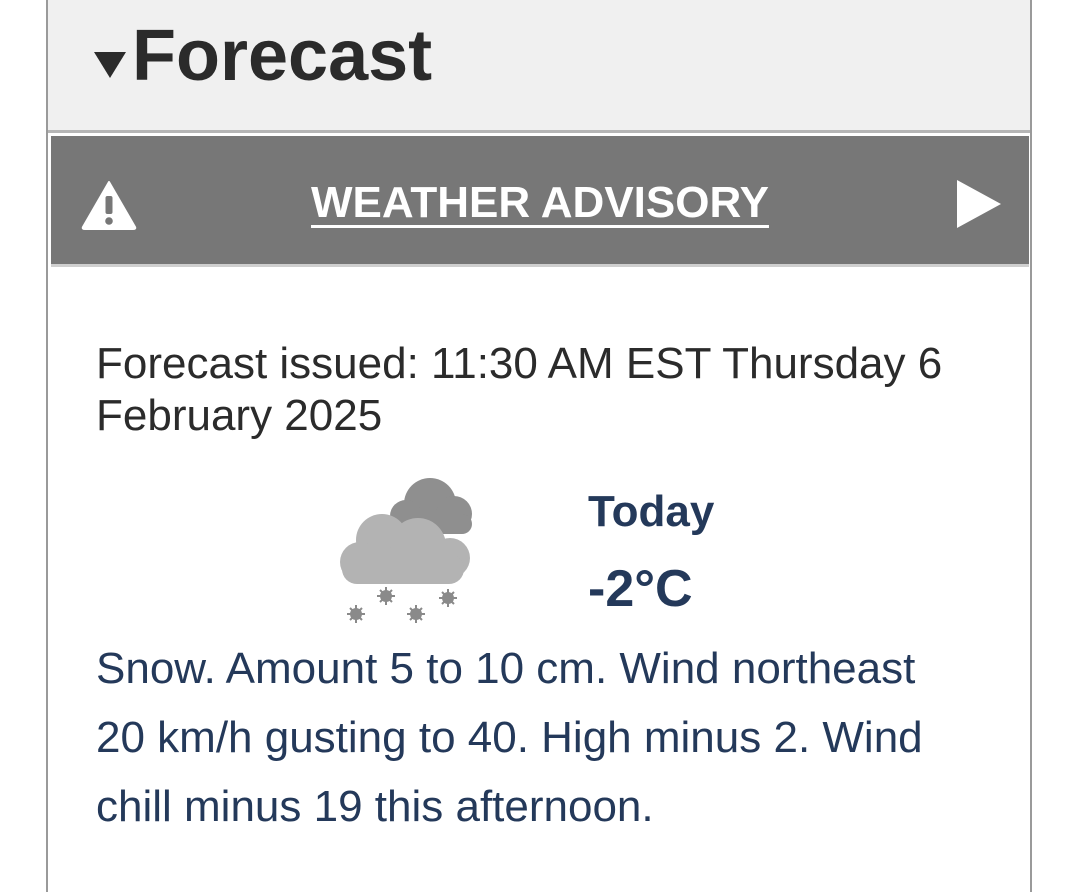  What do you see at coordinates (979, 204) in the screenshot?
I see `play-arrow-icon` at bounding box center [979, 204].